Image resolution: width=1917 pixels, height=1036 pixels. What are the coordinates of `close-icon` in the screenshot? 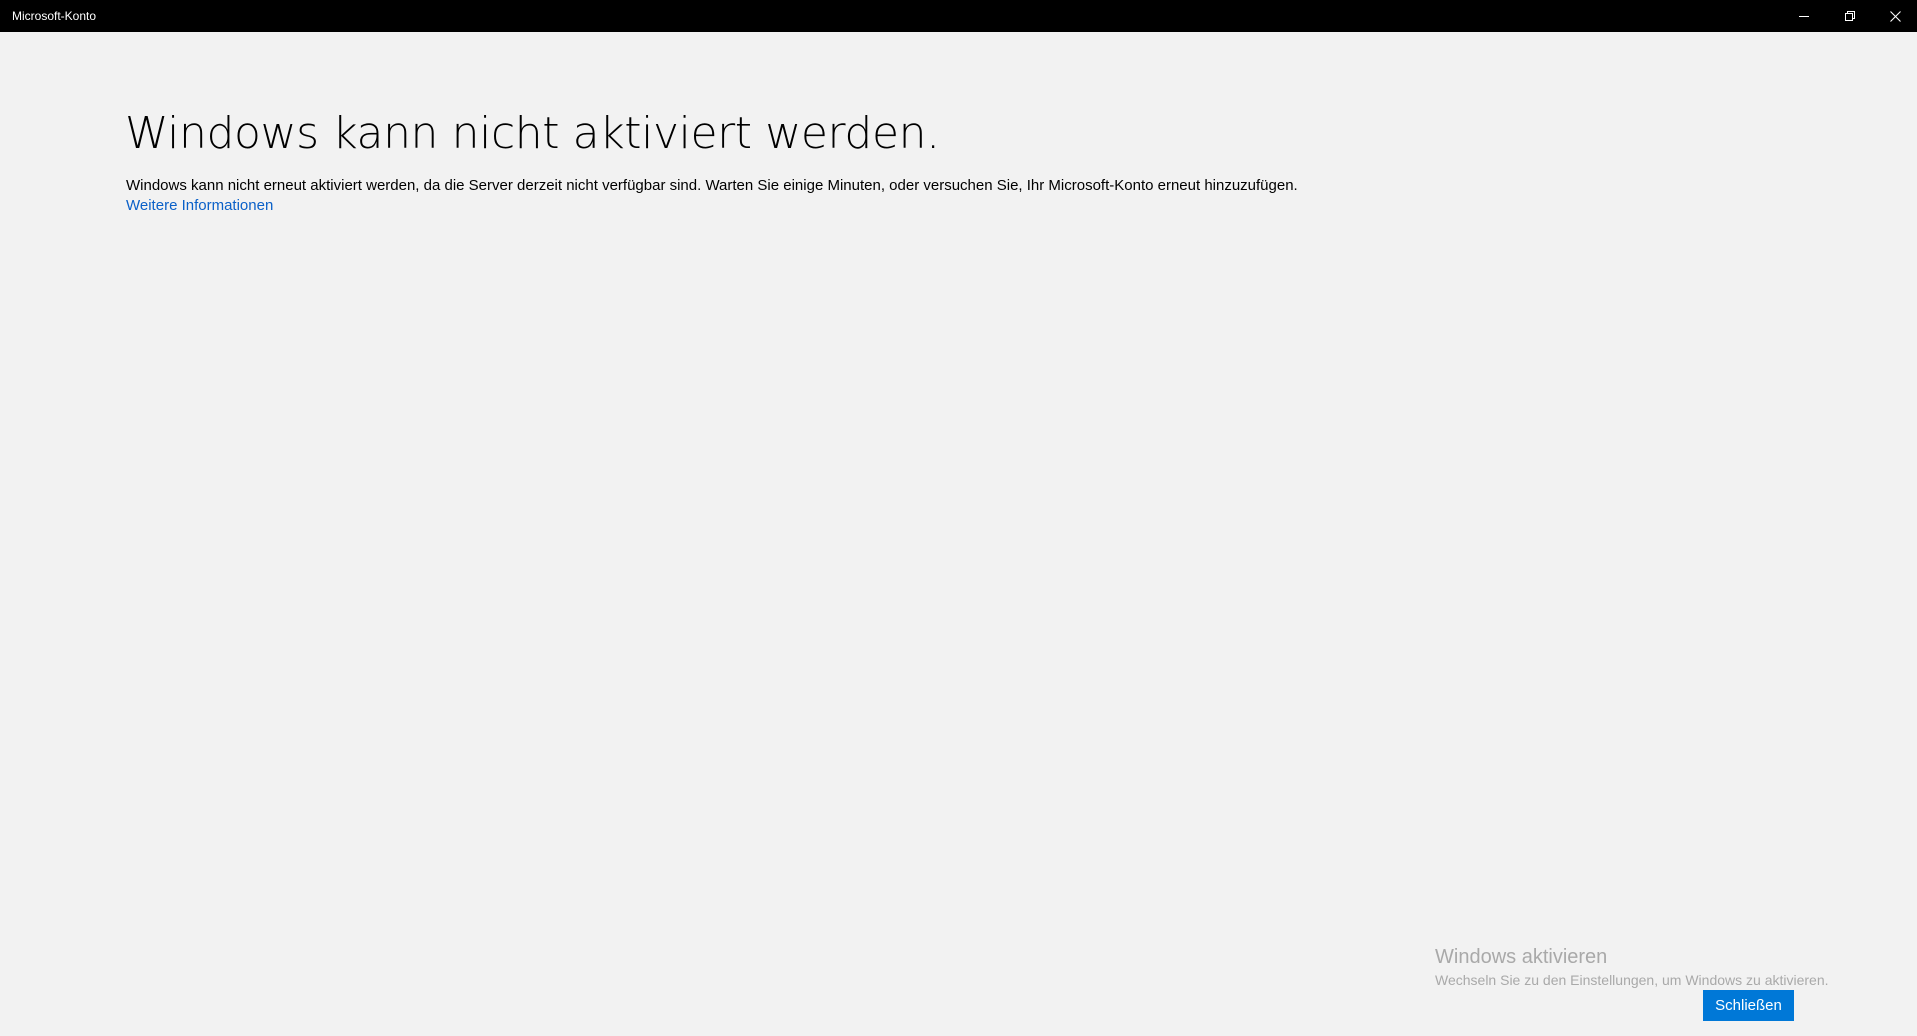 It's located at (1895, 16).